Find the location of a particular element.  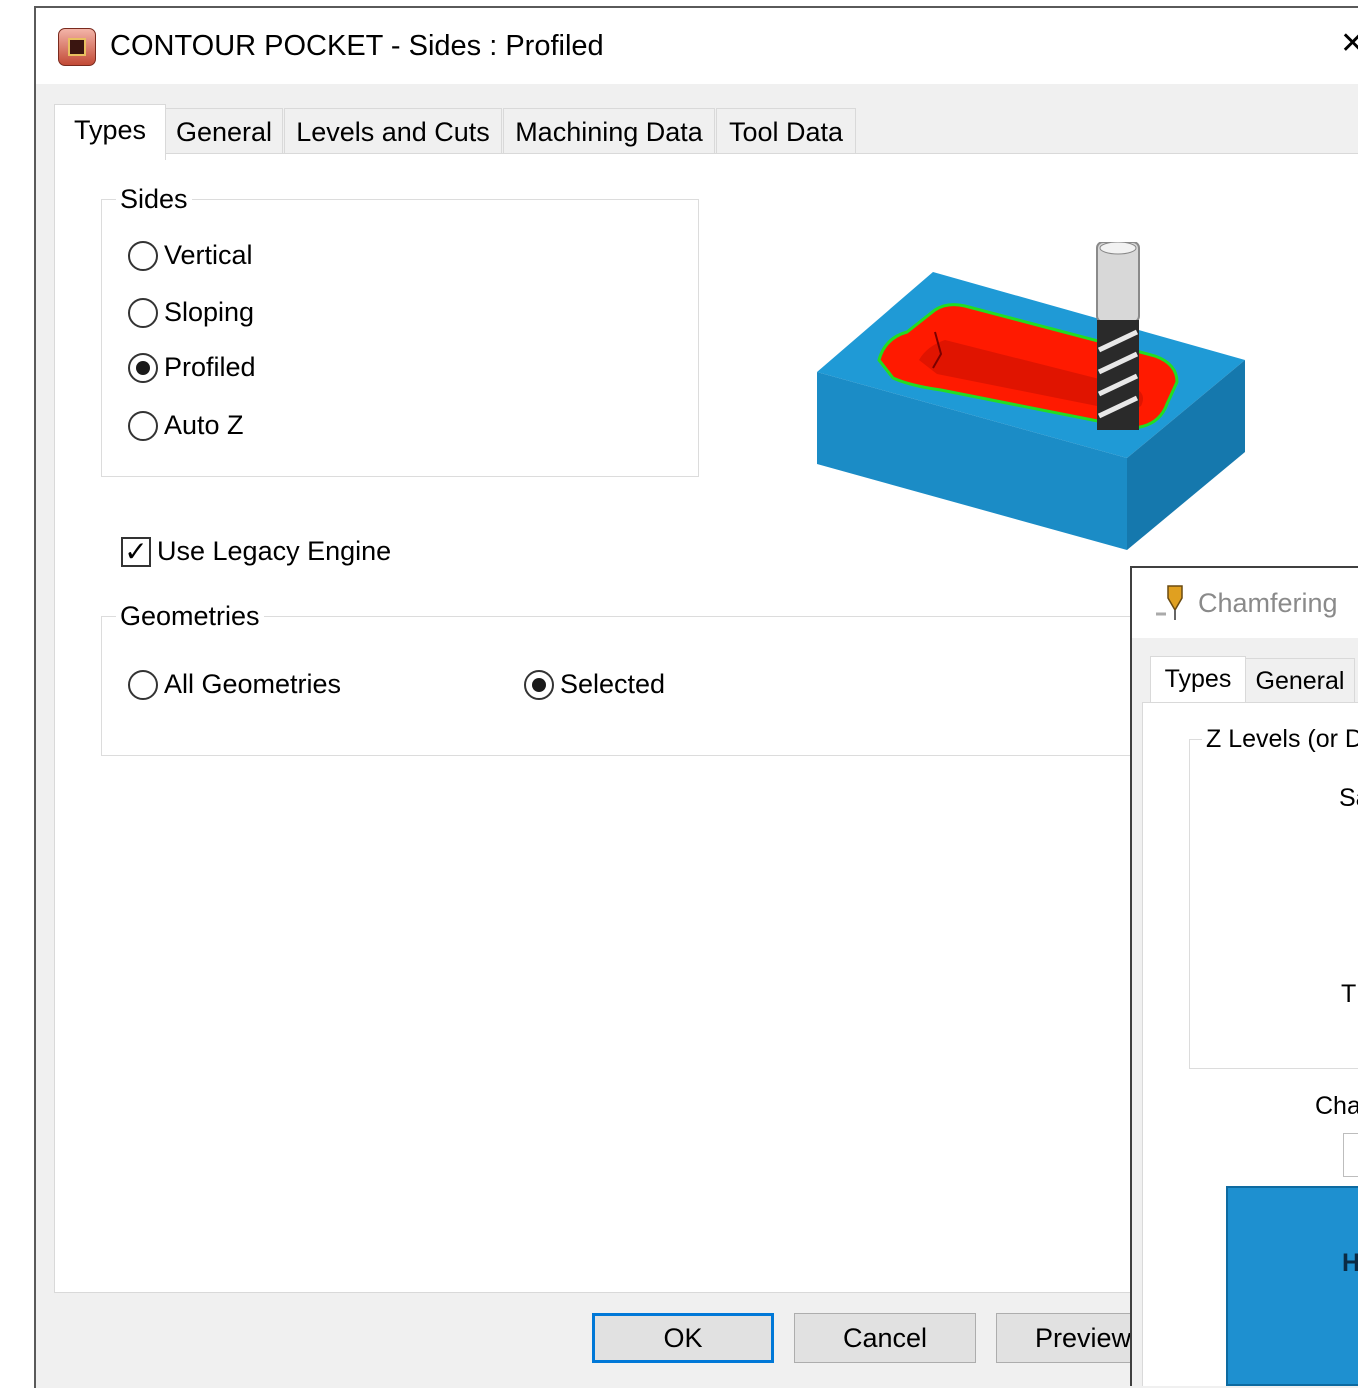

tab-general: General is located at coordinates (224, 131).